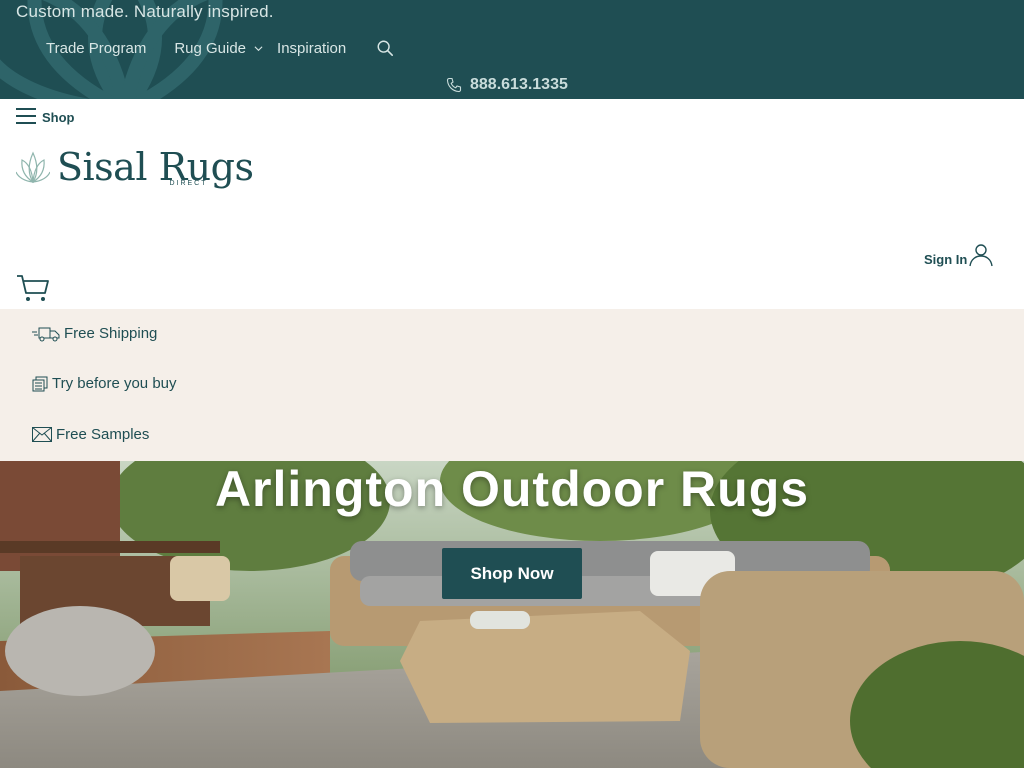  I want to click on chevron-down-icon, so click(258, 48).